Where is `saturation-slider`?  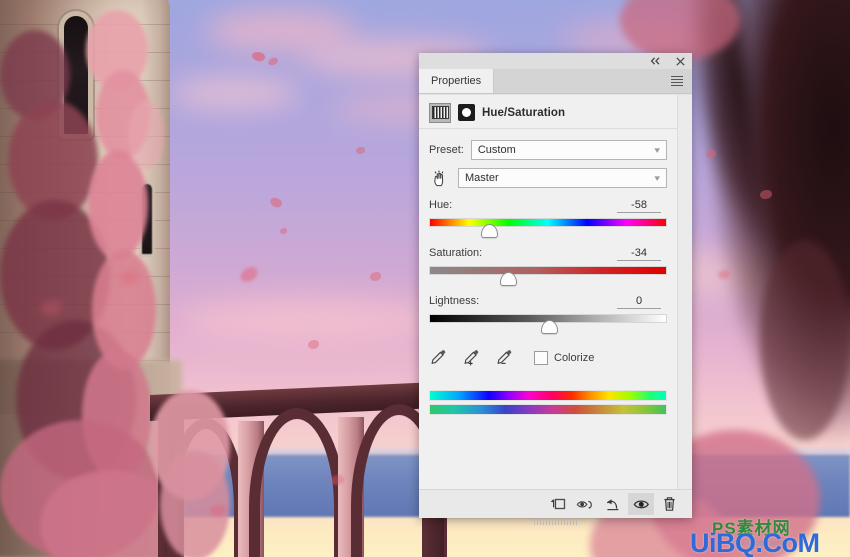 saturation-slider is located at coordinates (548, 275).